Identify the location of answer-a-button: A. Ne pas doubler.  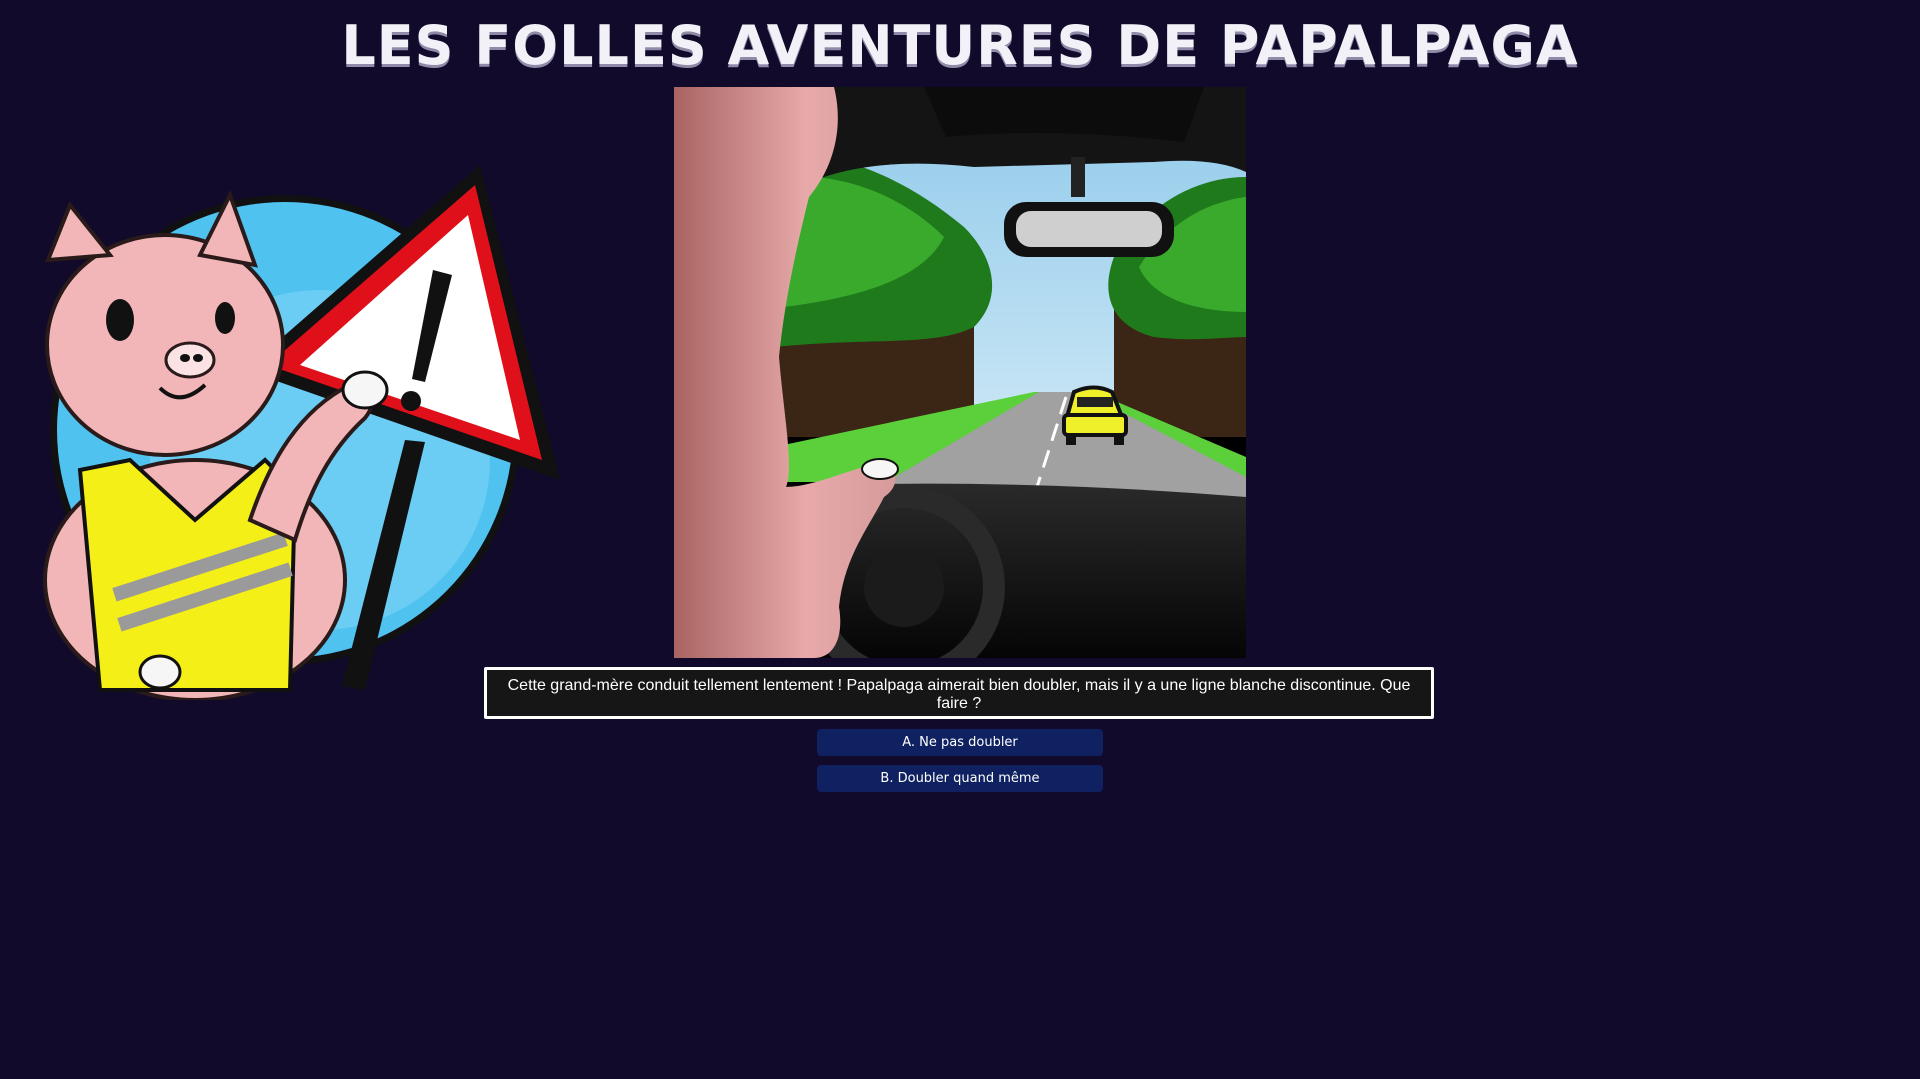
(960, 742).